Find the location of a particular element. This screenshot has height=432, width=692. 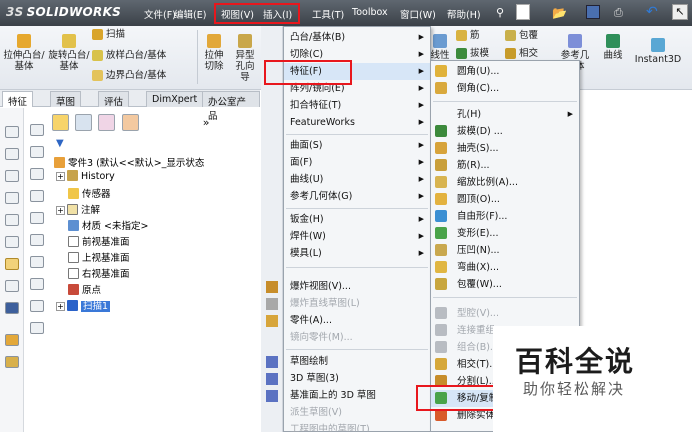

save-icon is located at coordinates (593, 12).